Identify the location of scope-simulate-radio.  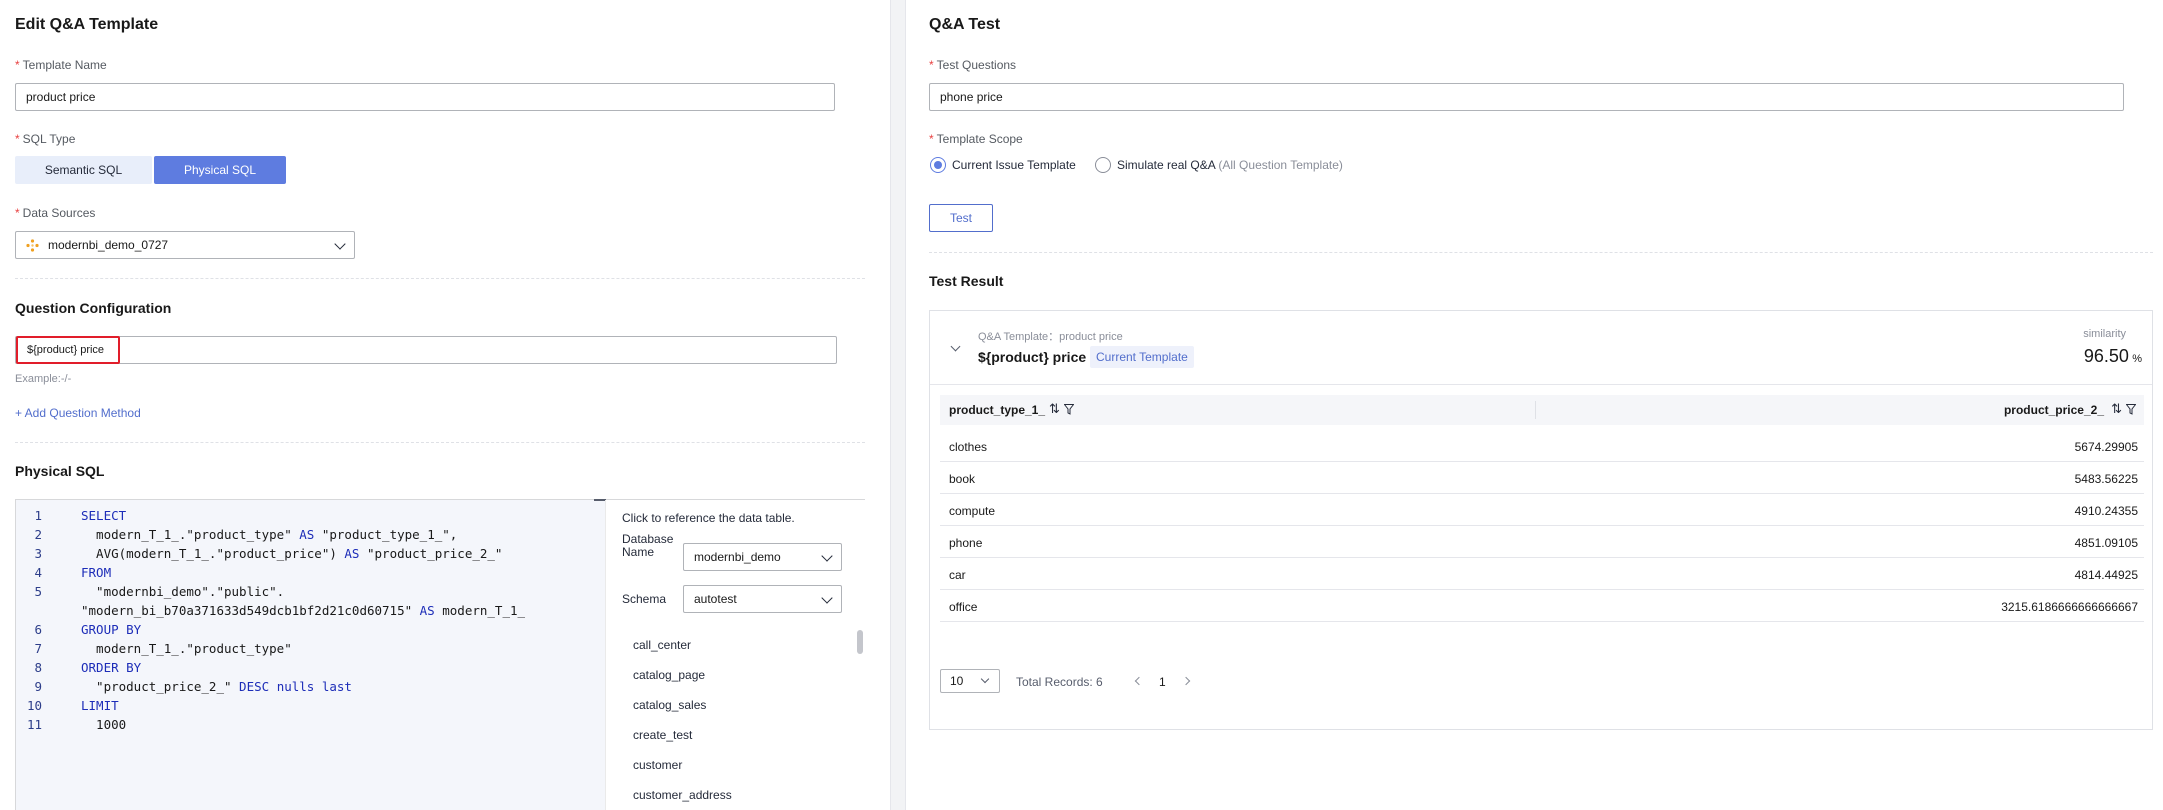
(1103, 165).